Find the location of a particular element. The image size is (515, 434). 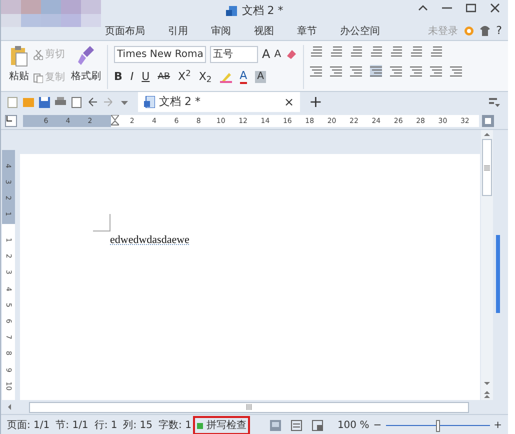

status-item: 行: 1 is located at coordinates (106, 425).